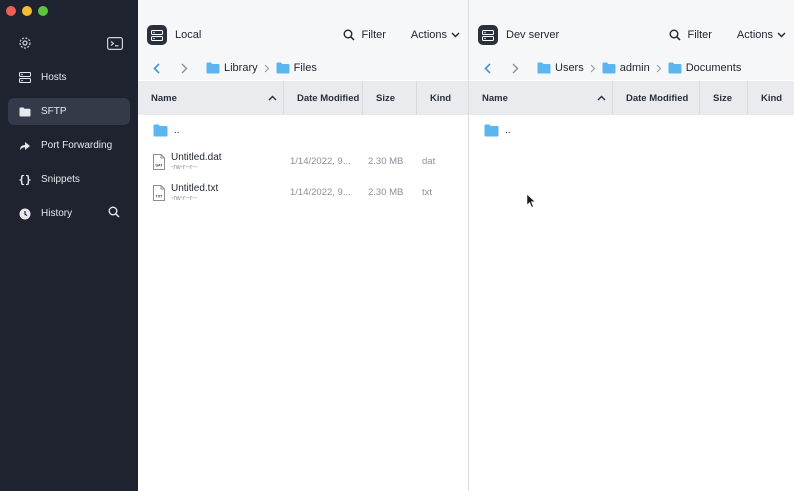 The image size is (794, 491). Describe the element at coordinates (115, 43) in the screenshot. I see `terminal-icon` at that location.